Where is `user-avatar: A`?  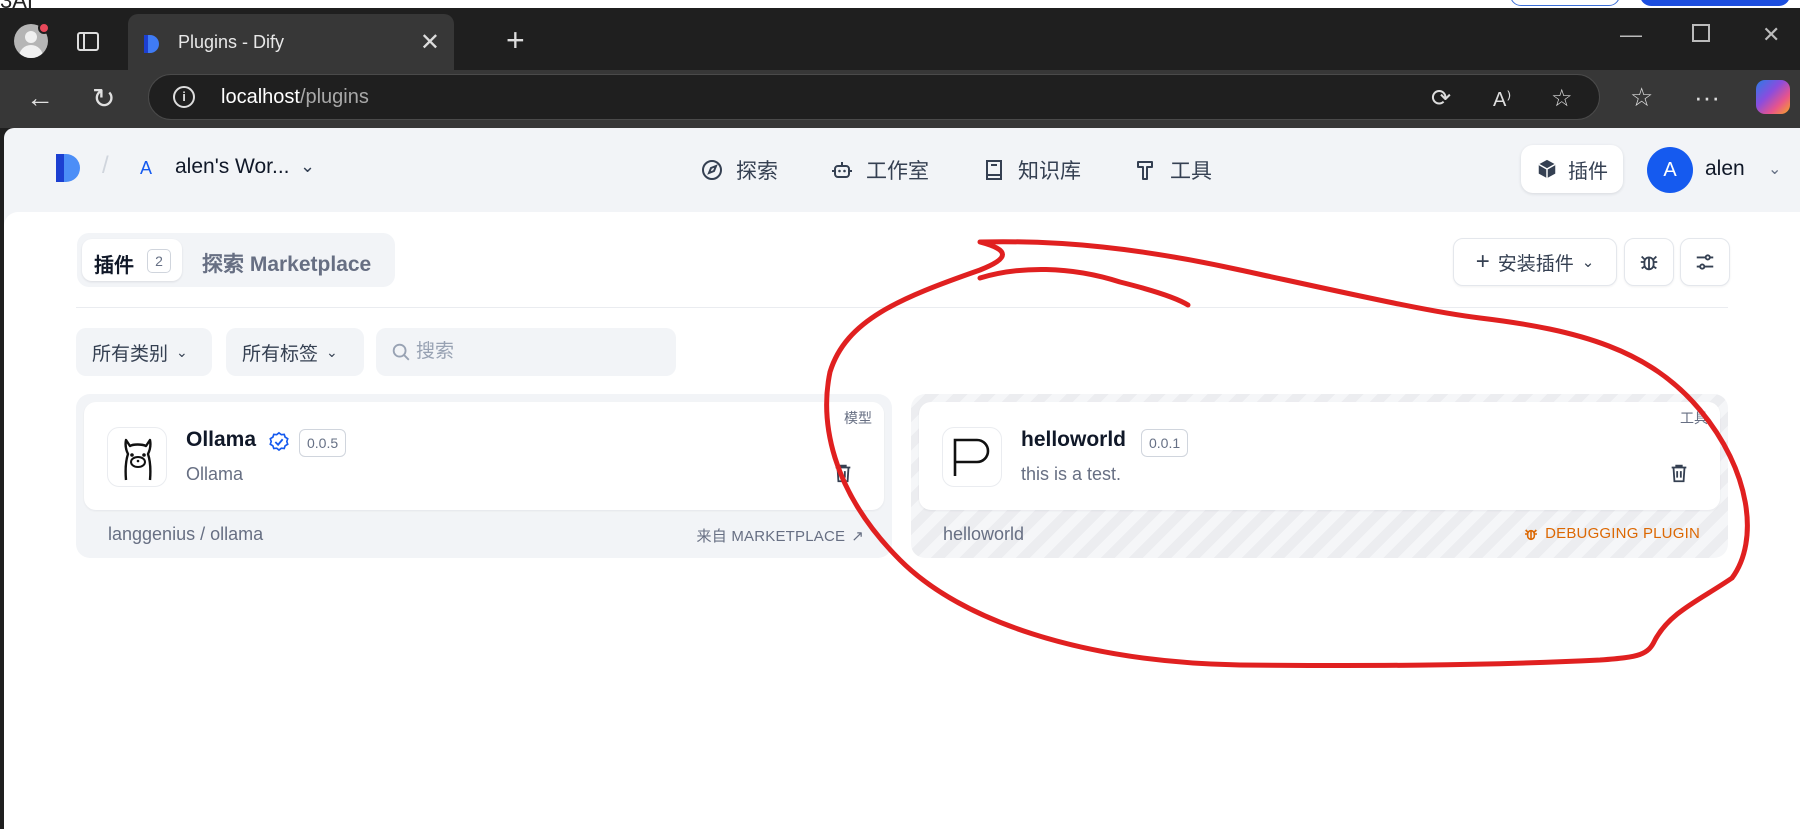 user-avatar: A is located at coordinates (1670, 170).